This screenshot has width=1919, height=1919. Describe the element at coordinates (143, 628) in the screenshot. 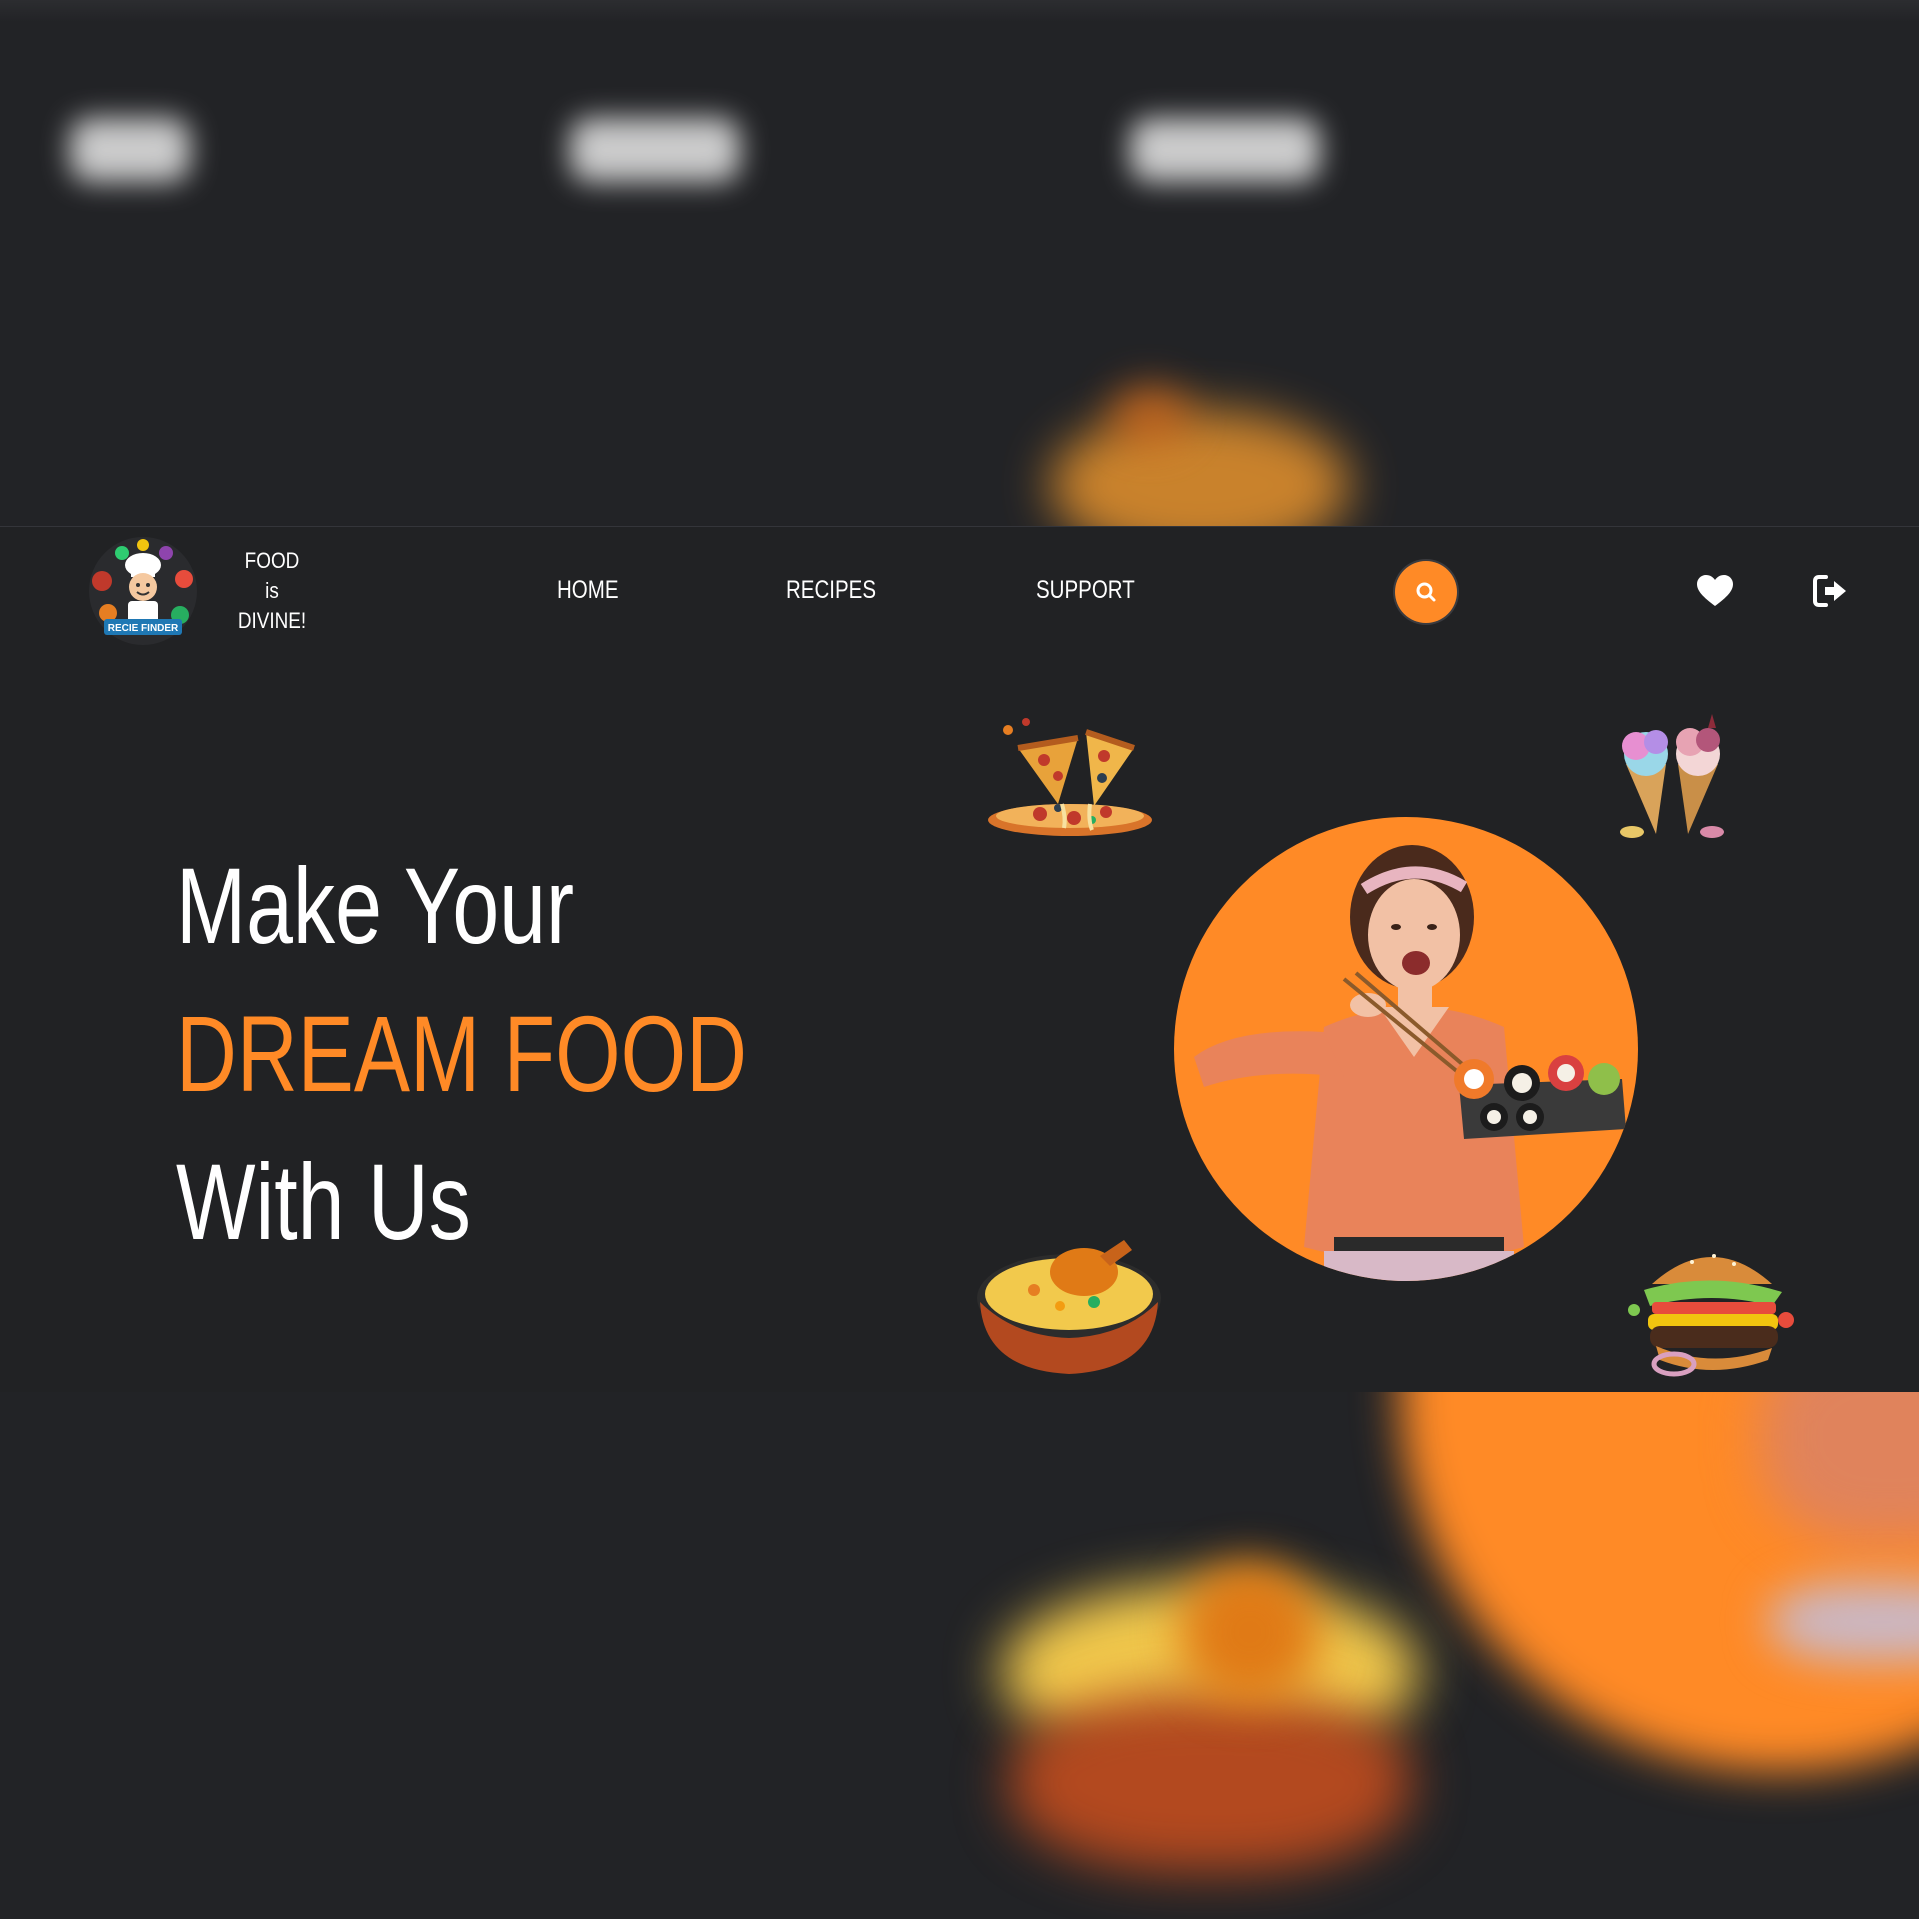

I see `logo-text: RECIE FINDER` at that location.